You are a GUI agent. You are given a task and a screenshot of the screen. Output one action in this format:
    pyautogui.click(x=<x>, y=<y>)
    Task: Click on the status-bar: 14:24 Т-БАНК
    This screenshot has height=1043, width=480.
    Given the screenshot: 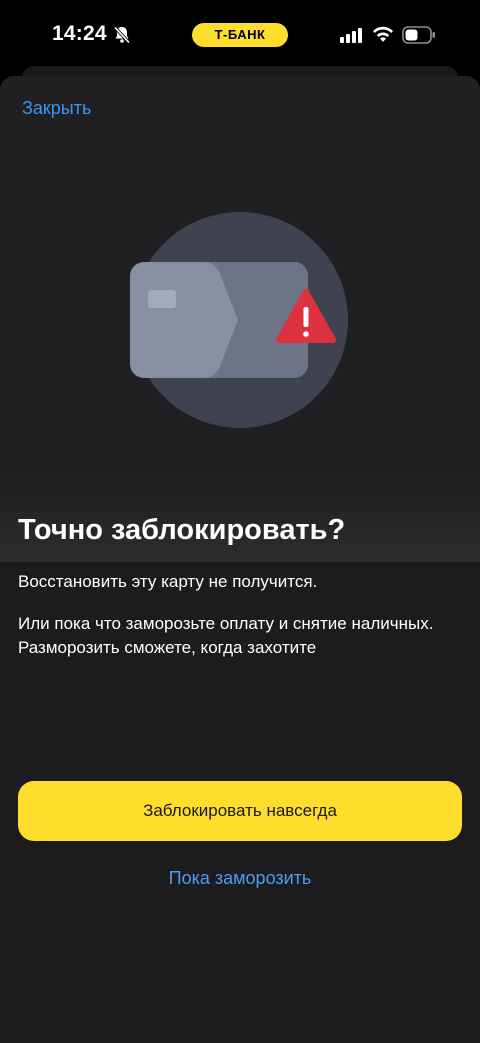 What is the action you would take?
    pyautogui.click(x=240, y=35)
    